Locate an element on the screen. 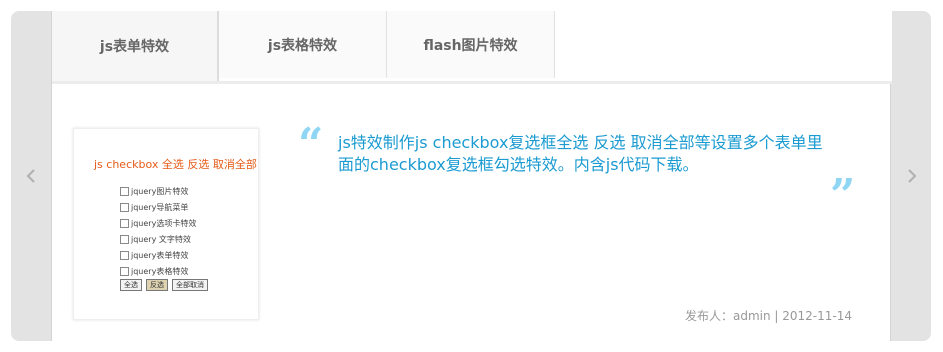 The height and width of the screenshot is (352, 943). close-quote-icon: ” is located at coordinates (843, 195).